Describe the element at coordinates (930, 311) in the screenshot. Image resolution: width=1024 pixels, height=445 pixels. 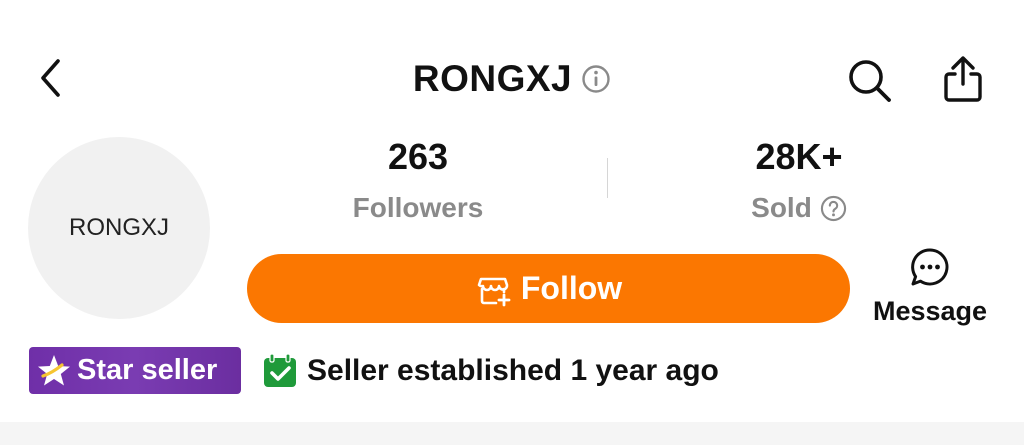
I see `message-label: Message` at that location.